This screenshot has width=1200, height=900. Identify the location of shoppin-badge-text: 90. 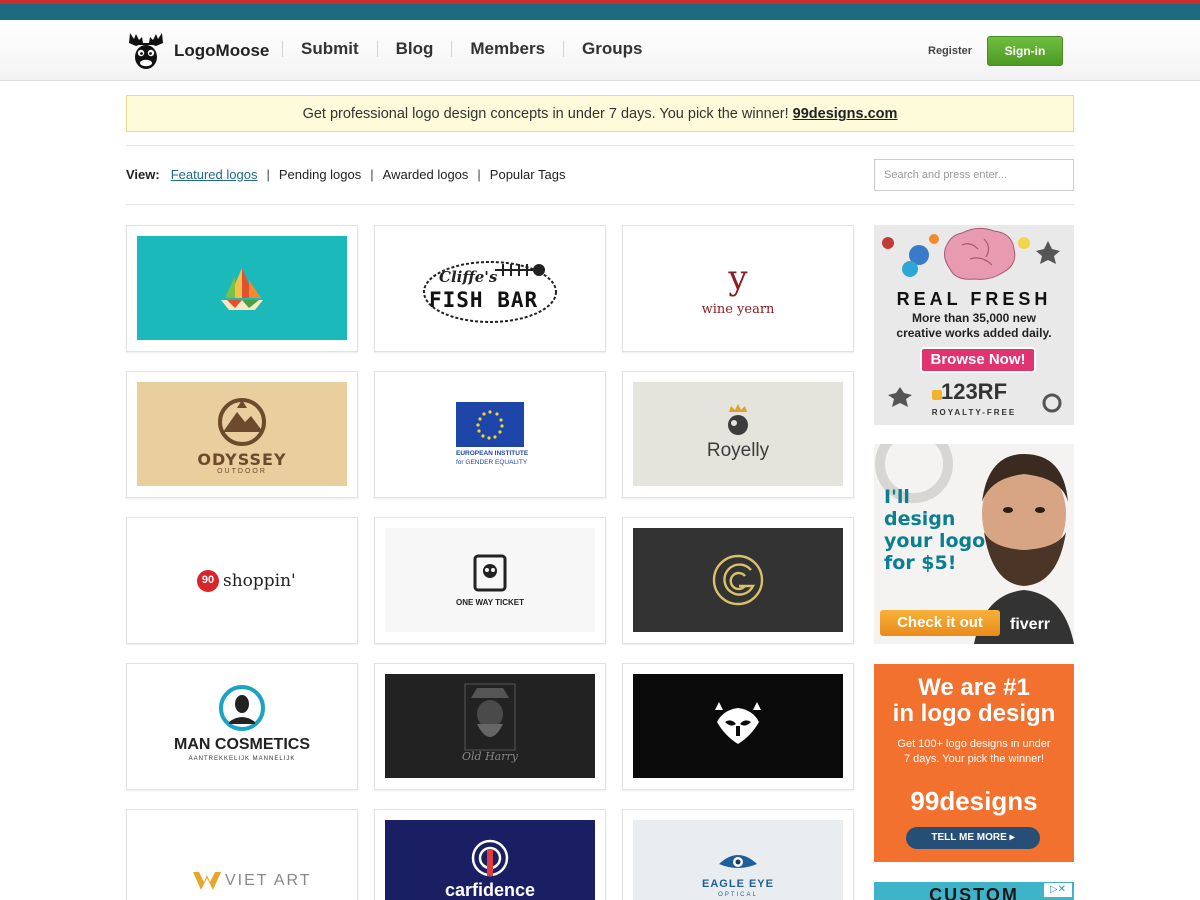
(208, 580).